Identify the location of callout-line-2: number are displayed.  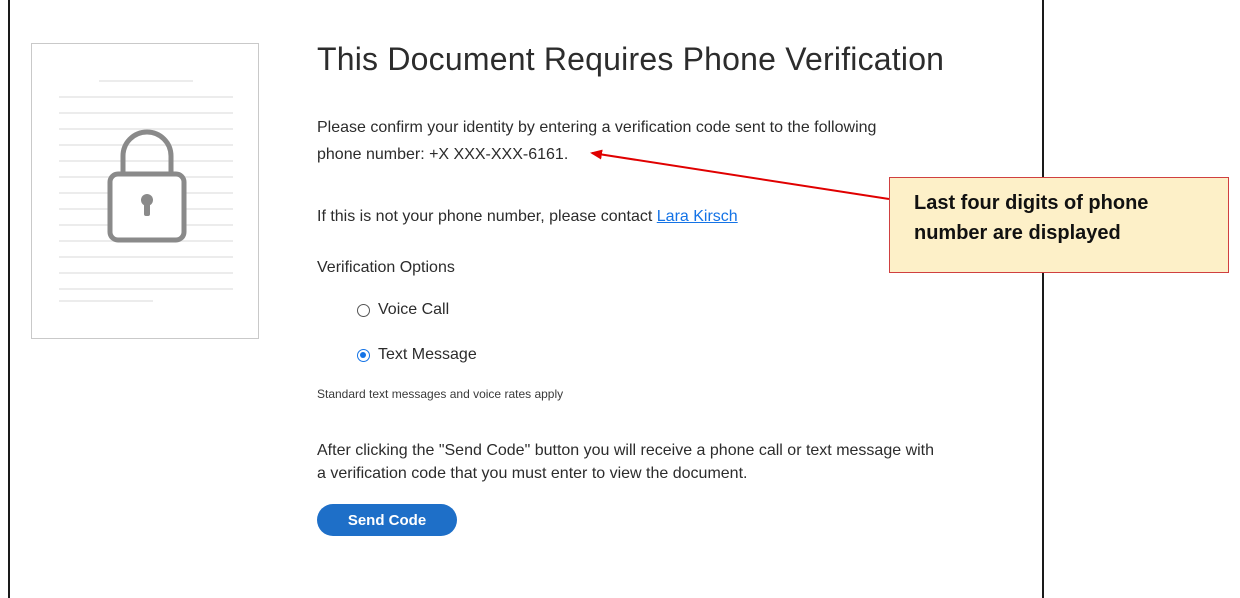
(1017, 233).